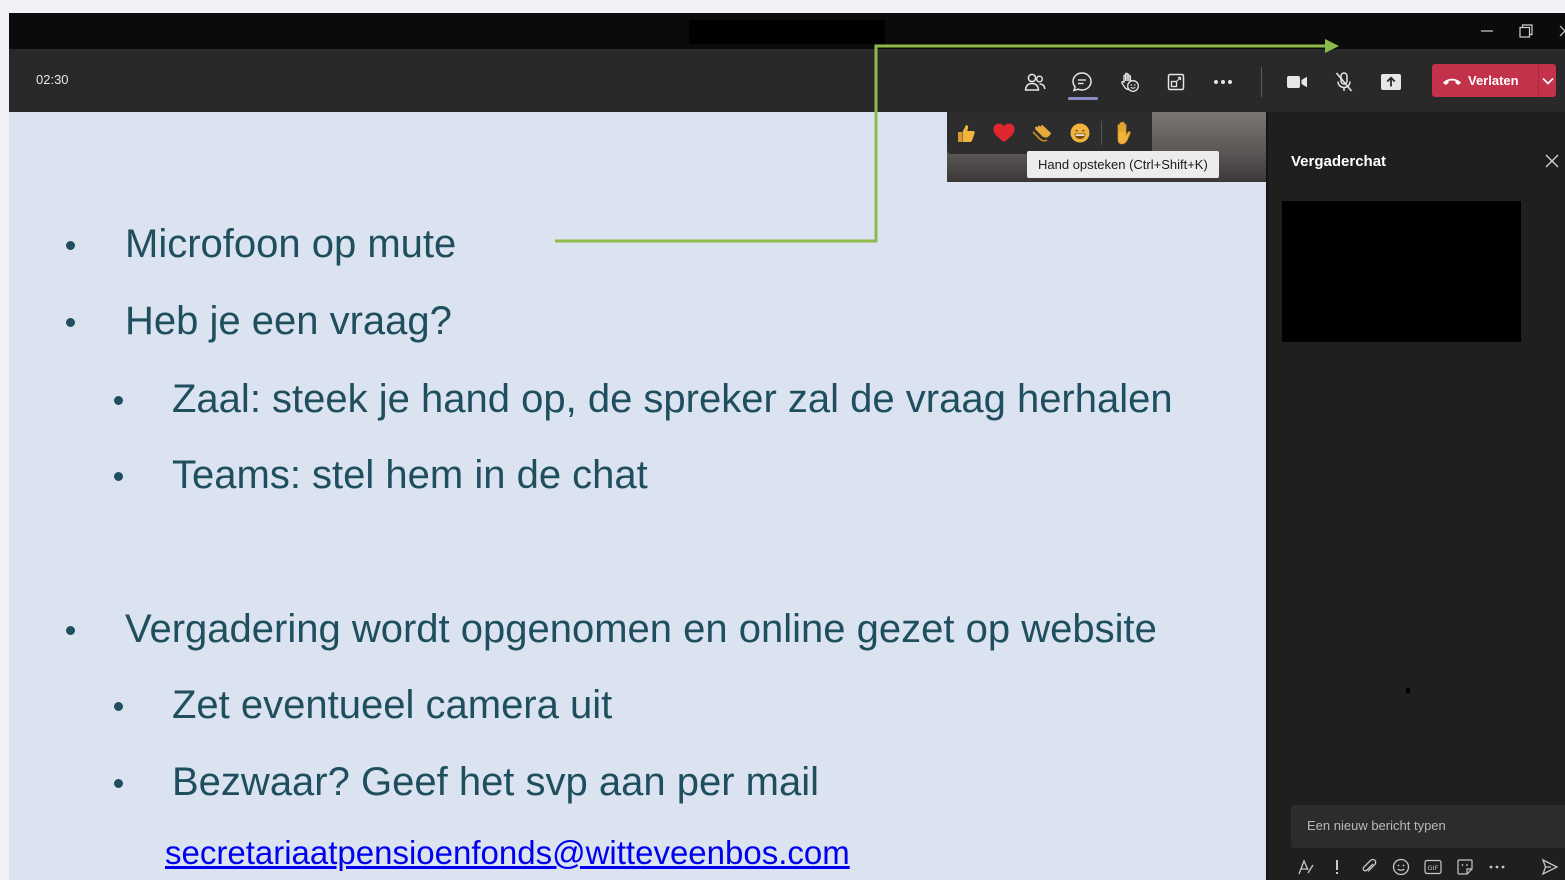 The image size is (1565, 880). Describe the element at coordinates (1401, 271) in the screenshot. I see `redacted-chat-message` at that location.